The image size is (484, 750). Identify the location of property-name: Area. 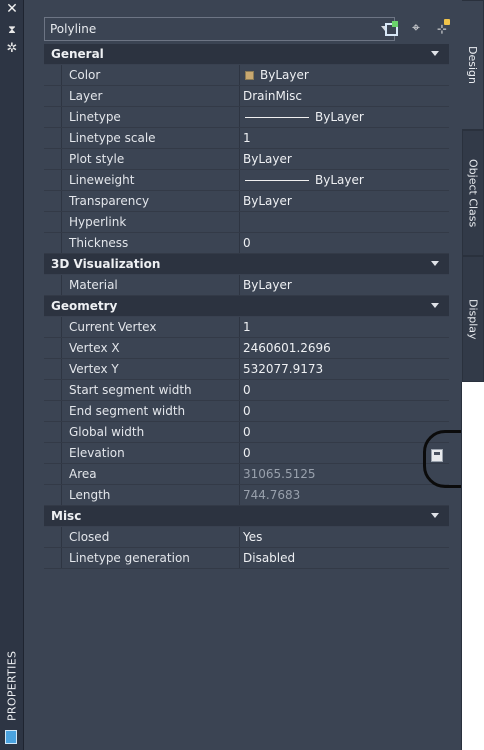
(83, 474).